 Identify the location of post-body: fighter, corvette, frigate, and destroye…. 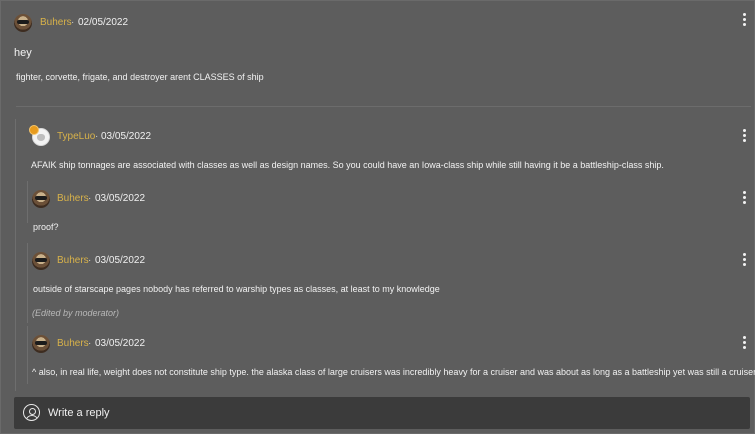
(140, 77).